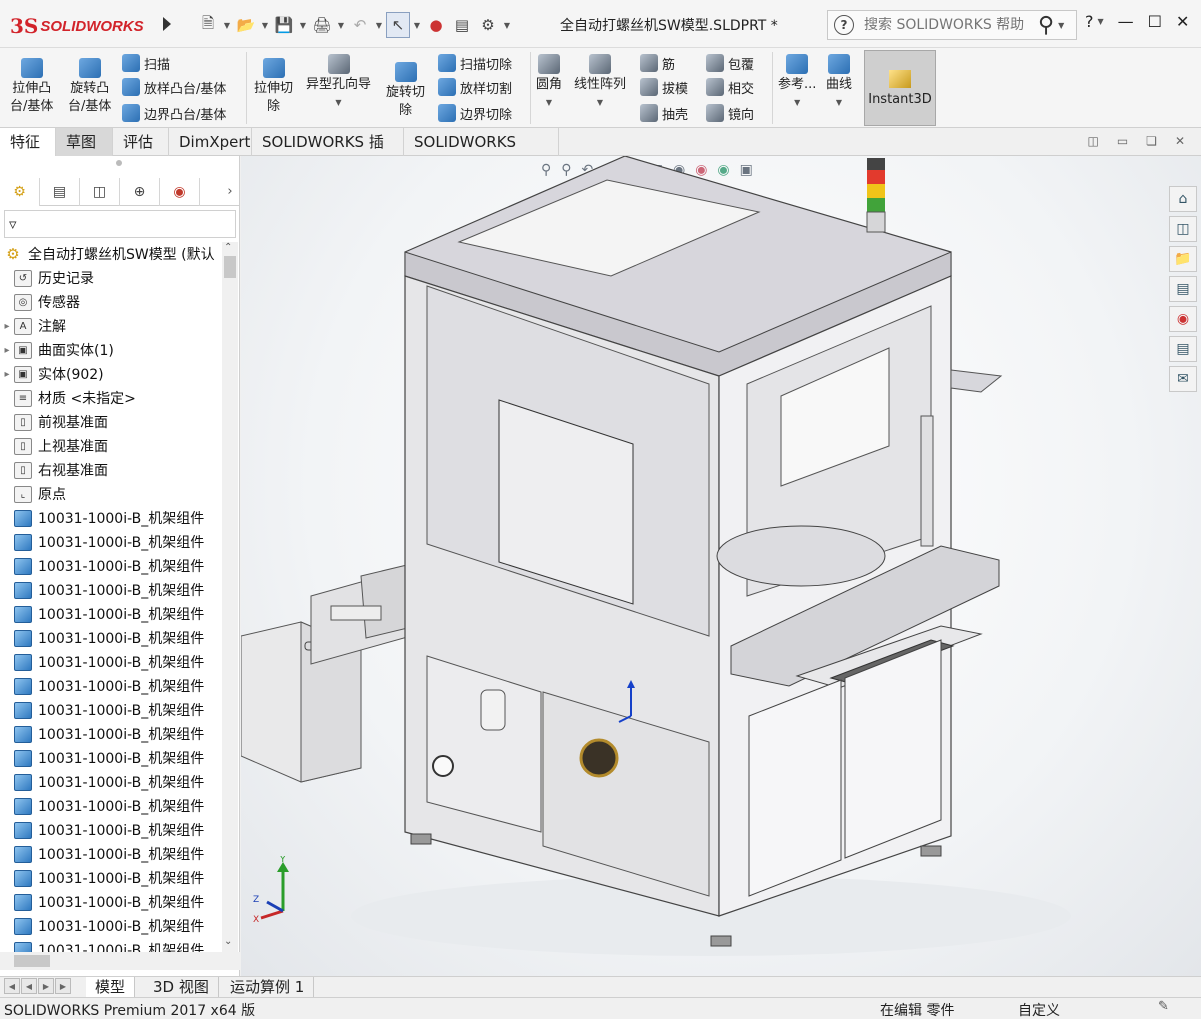 This screenshot has width=1201, height=1019. I want to click on undo-icon: ↶, so click(360, 25).